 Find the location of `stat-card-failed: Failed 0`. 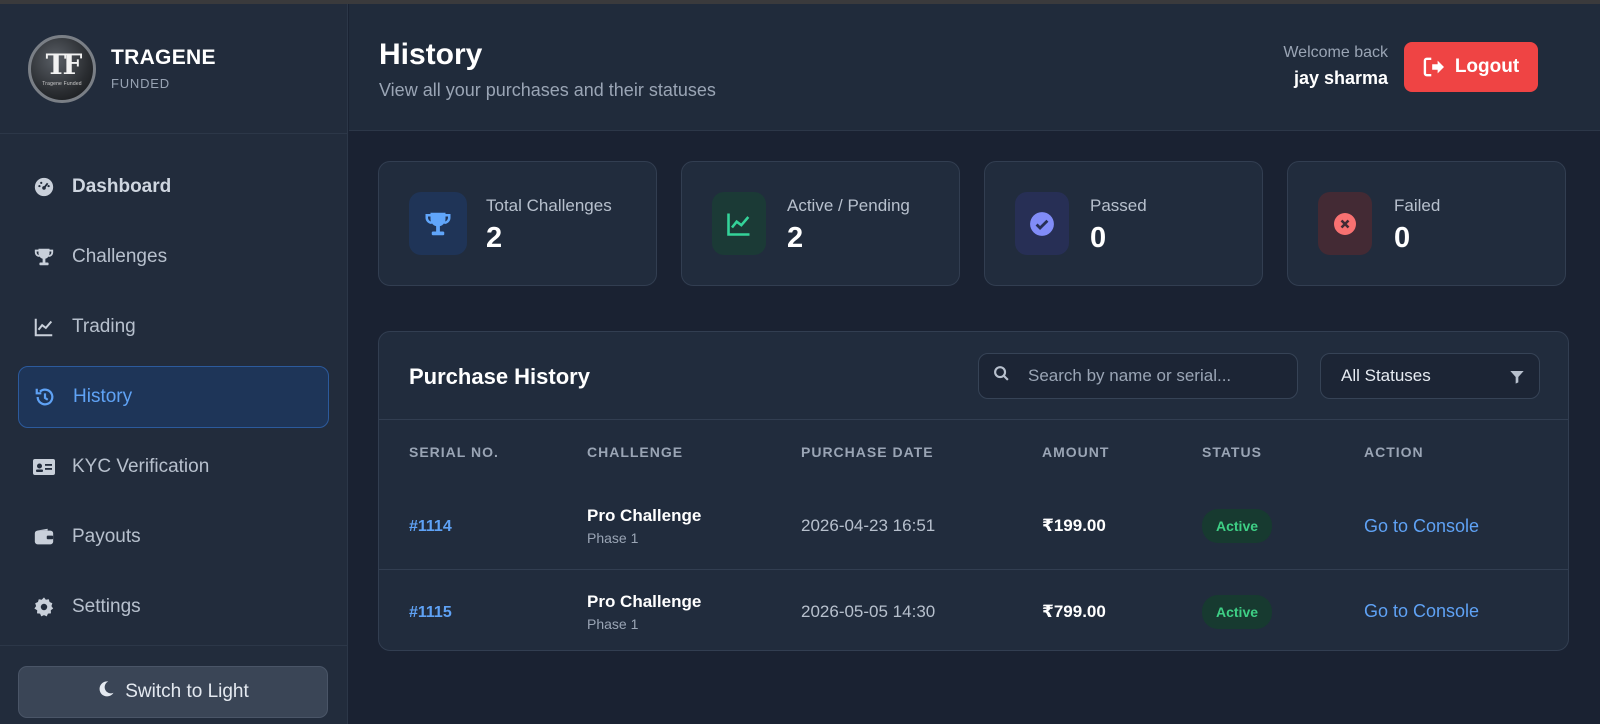

stat-card-failed: Failed 0 is located at coordinates (1426, 223).